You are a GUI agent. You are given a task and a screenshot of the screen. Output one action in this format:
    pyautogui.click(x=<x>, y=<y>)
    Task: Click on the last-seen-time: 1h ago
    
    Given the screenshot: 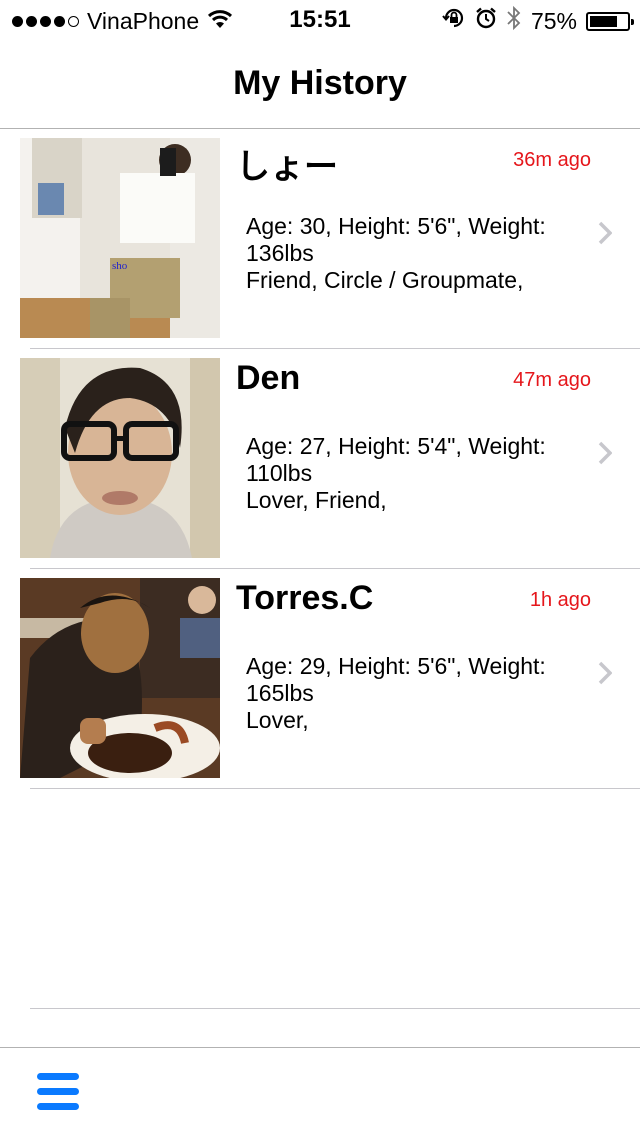 What is the action you would take?
    pyautogui.click(x=560, y=600)
    